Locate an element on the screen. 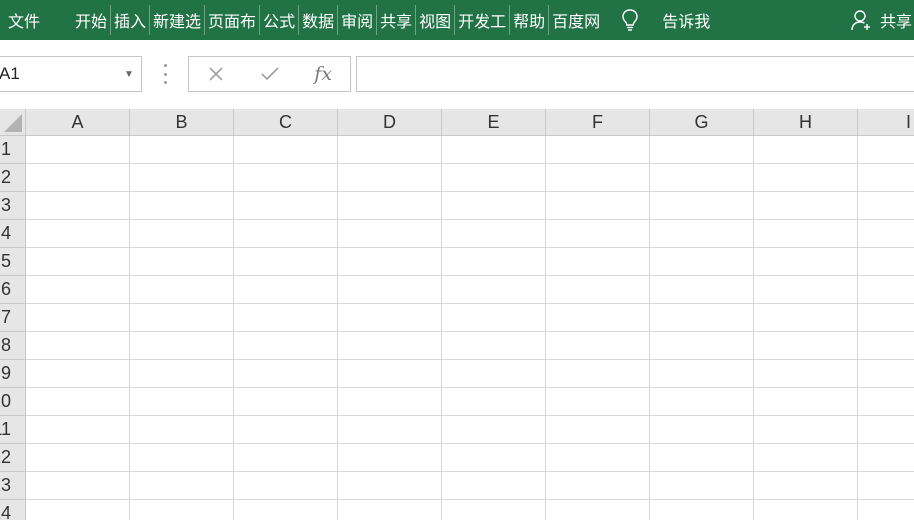 Image resolution: width=914 pixels, height=520 pixels. row-header-4: 4 is located at coordinates (12, 234).